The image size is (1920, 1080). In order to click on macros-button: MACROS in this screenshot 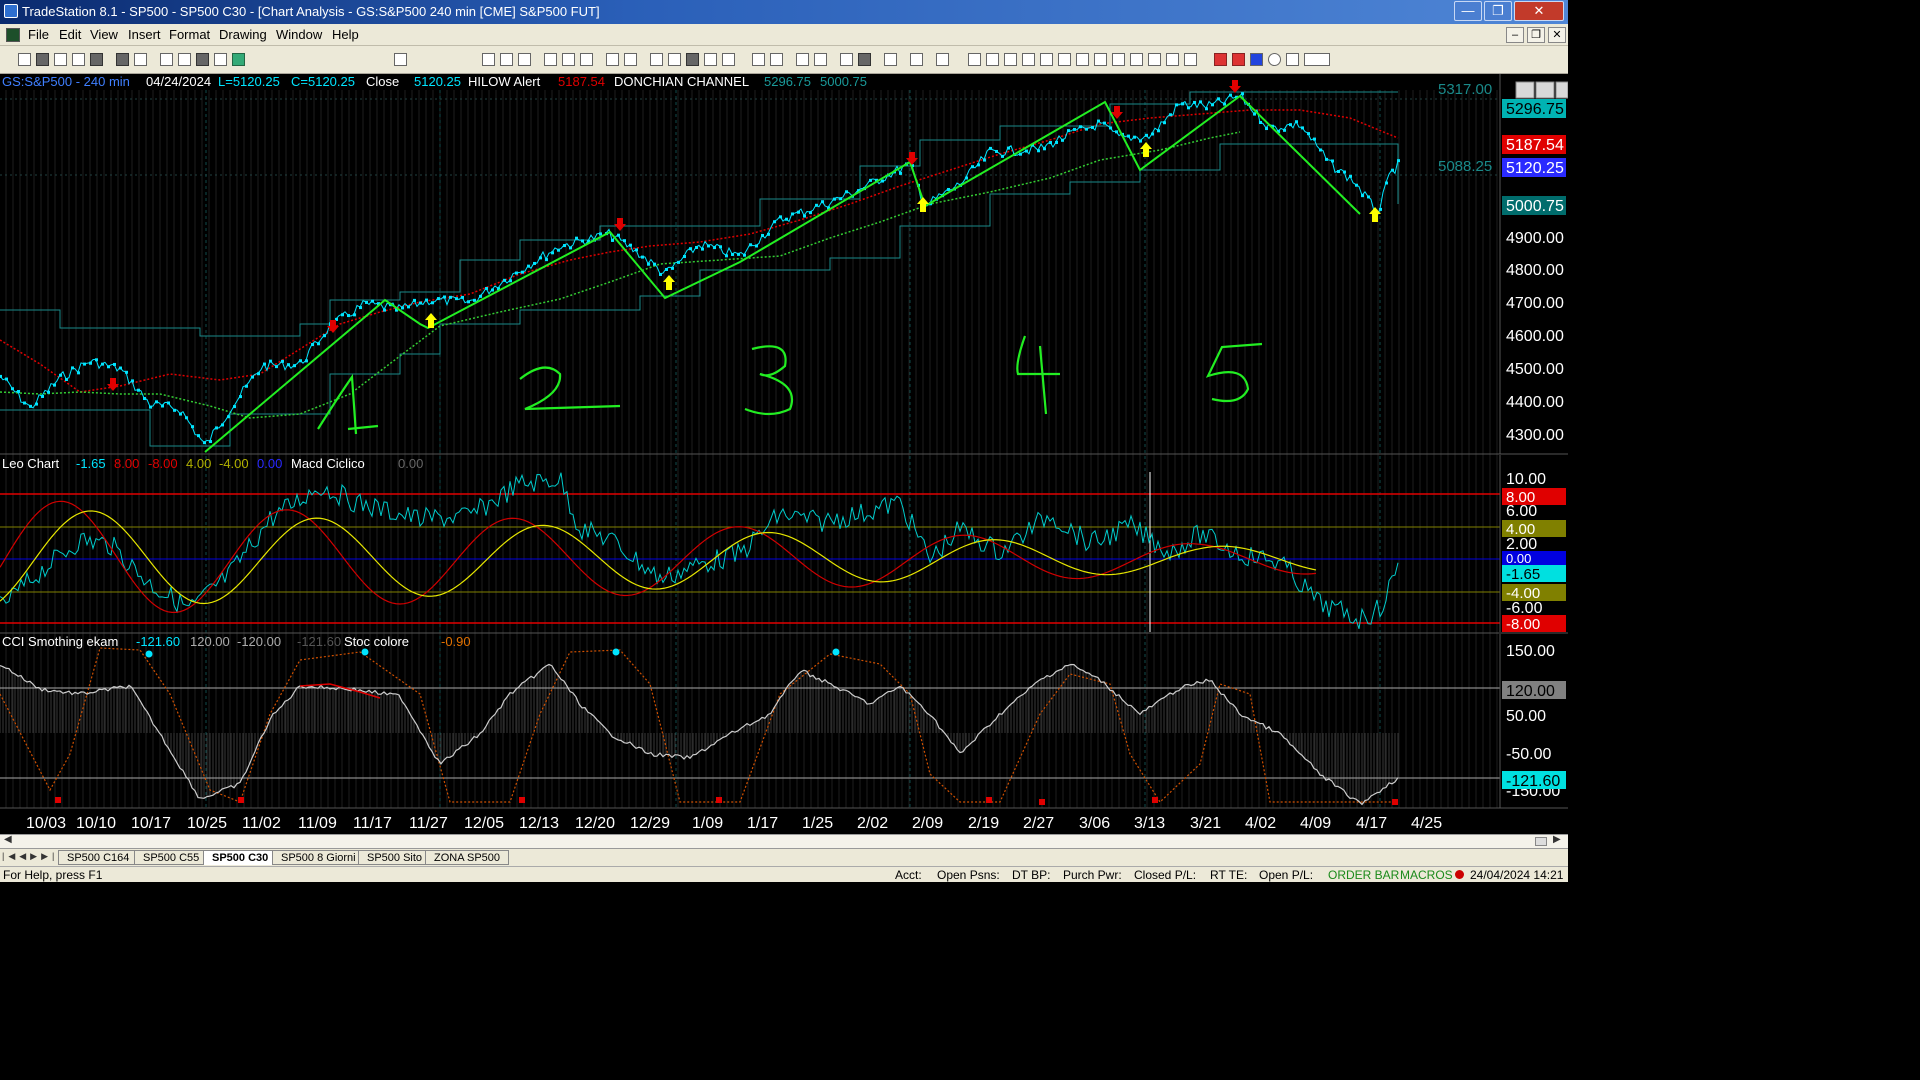, I will do `click(1426, 875)`.